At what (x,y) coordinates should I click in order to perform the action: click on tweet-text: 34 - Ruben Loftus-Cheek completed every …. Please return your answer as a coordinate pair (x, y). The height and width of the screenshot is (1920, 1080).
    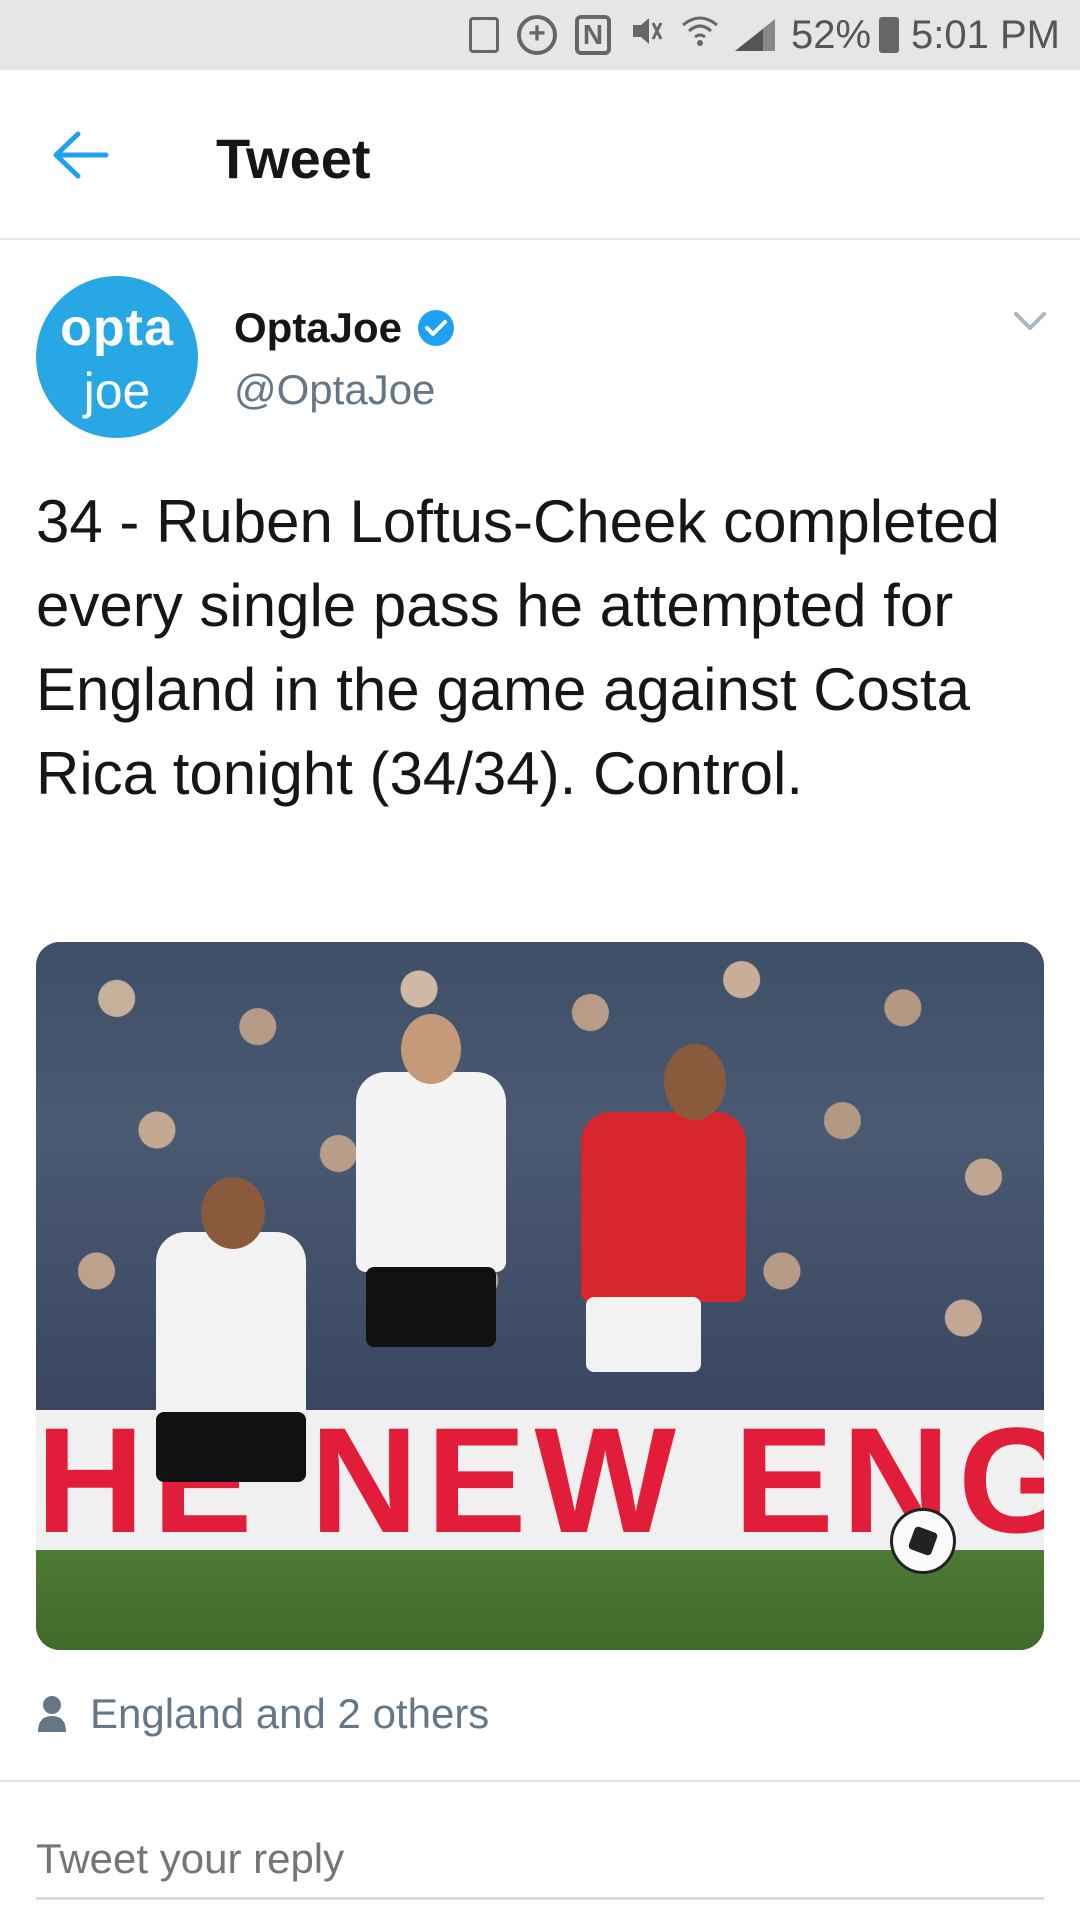
    Looking at the image, I should click on (518, 647).